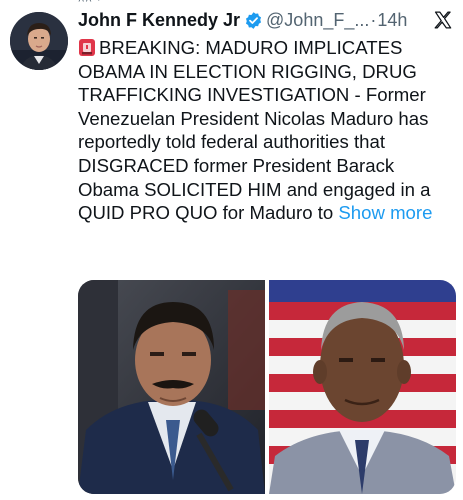 The height and width of the screenshot is (500, 463). I want to click on previous-post-fragment: ˄˄ ·, so click(90, 3).